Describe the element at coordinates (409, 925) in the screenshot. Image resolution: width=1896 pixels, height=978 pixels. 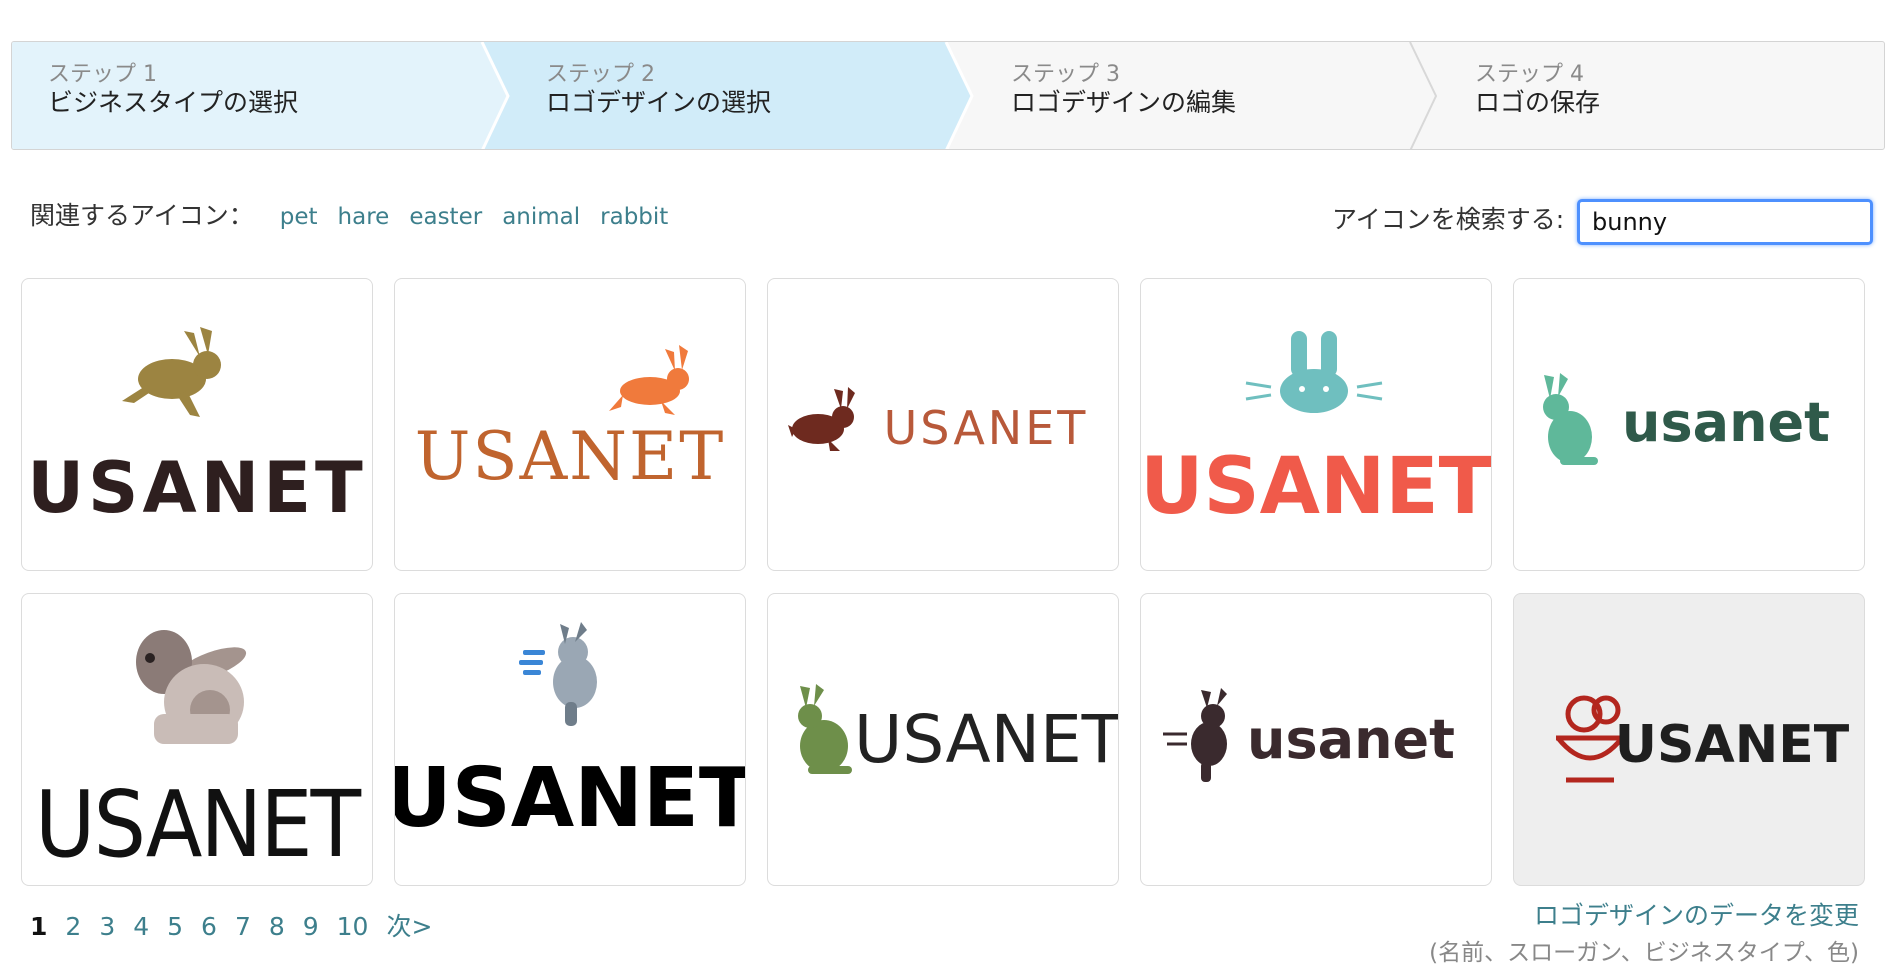
I see `next-page-link: 次>` at that location.